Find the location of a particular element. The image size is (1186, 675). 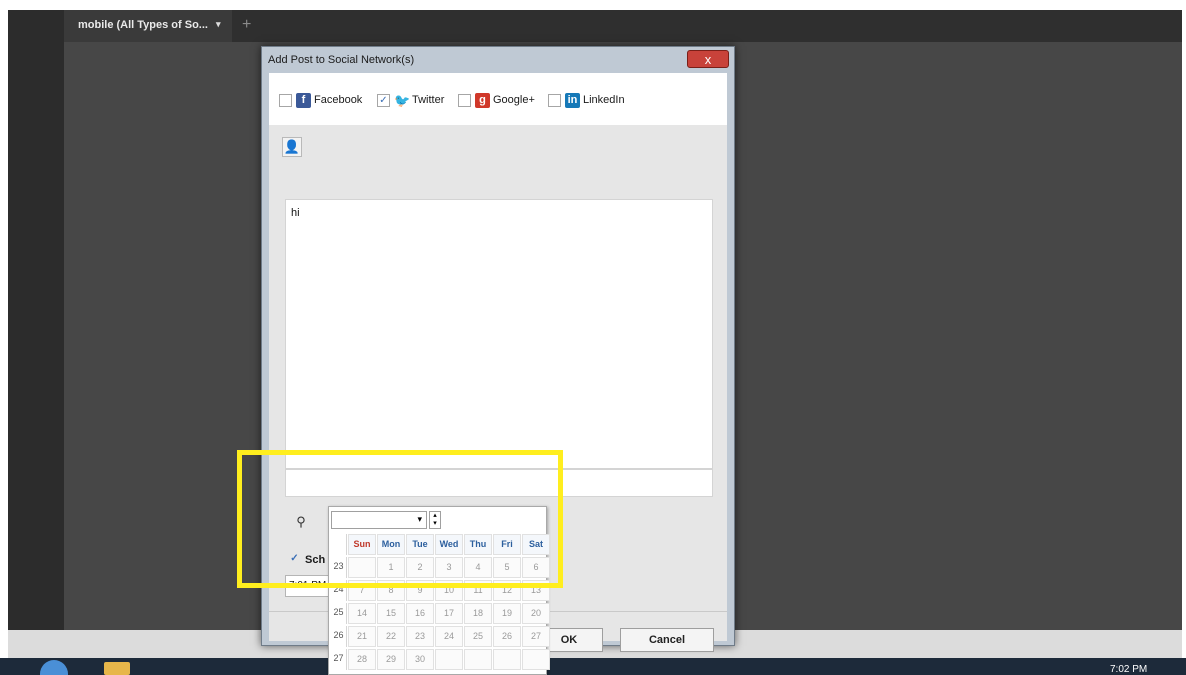

schedule-option: ✓ Sch is located at coordinates (306, 559).